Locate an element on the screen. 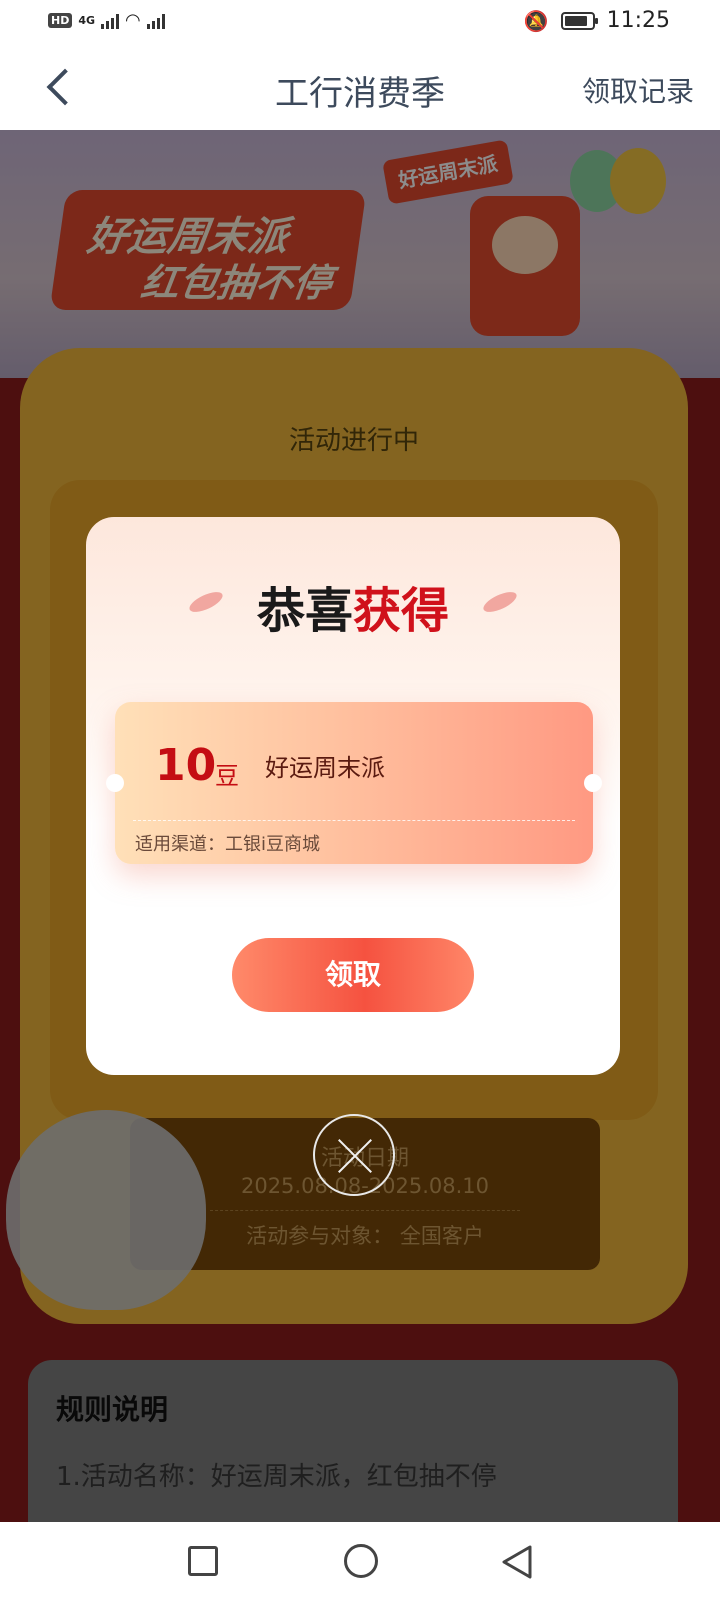 Image resolution: width=720 pixels, height=1600 pixels. home-icon is located at coordinates (361, 1561).